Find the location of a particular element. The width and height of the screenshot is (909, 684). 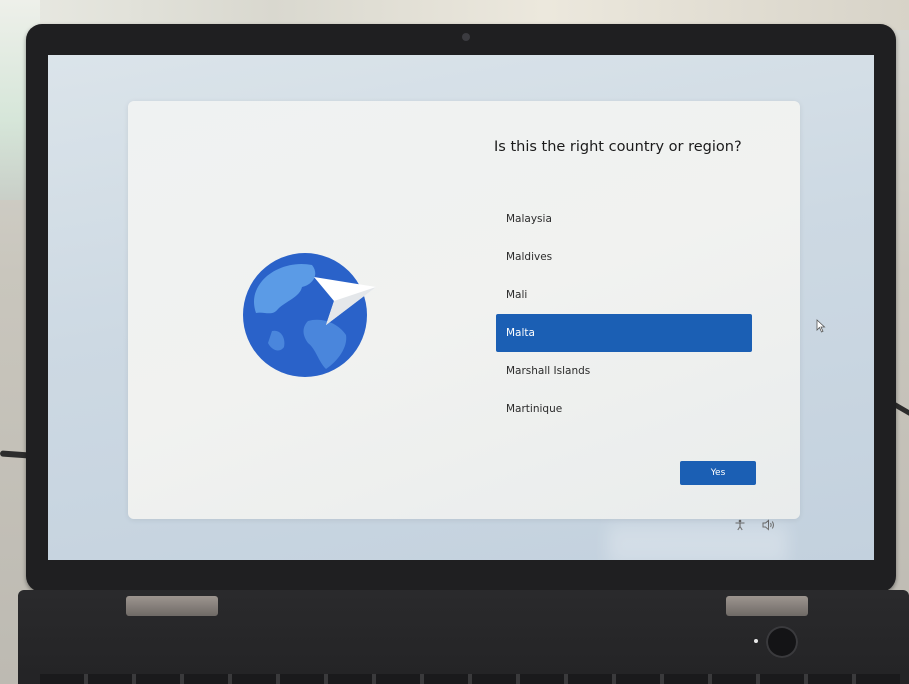

yes-button: Yes is located at coordinates (718, 473).